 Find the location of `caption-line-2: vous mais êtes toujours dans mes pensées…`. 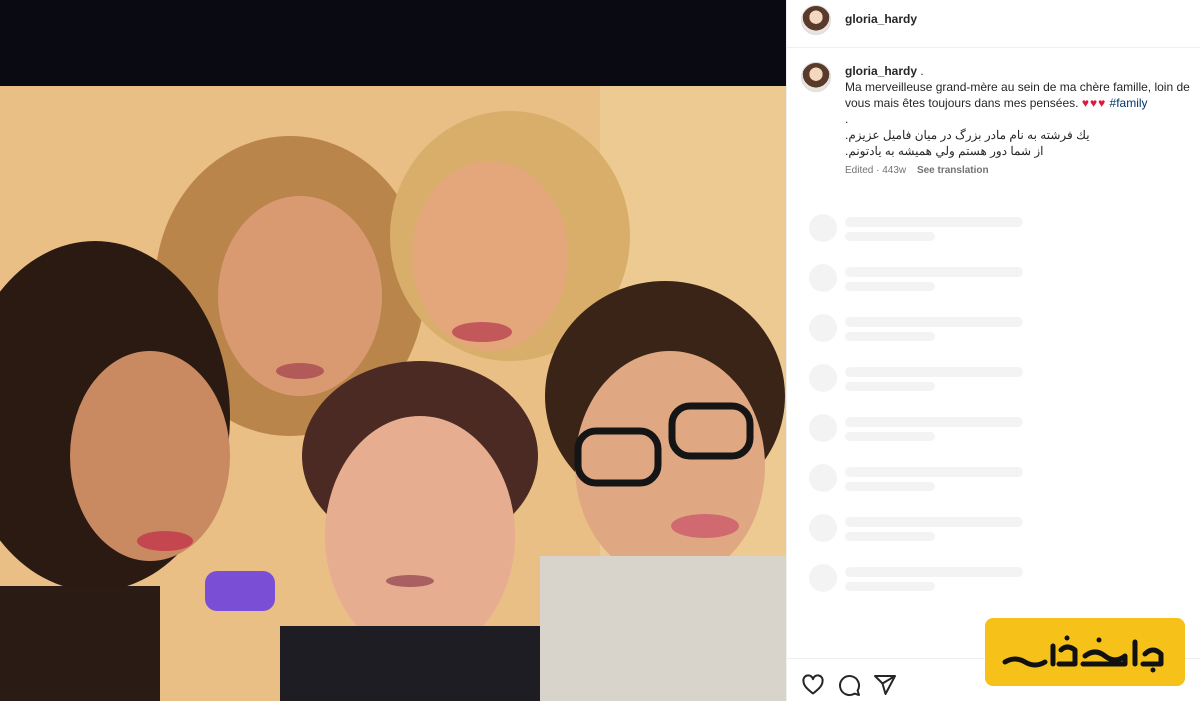

caption-line-2: vous mais êtes toujours dans mes pensées… is located at coordinates (962, 103).